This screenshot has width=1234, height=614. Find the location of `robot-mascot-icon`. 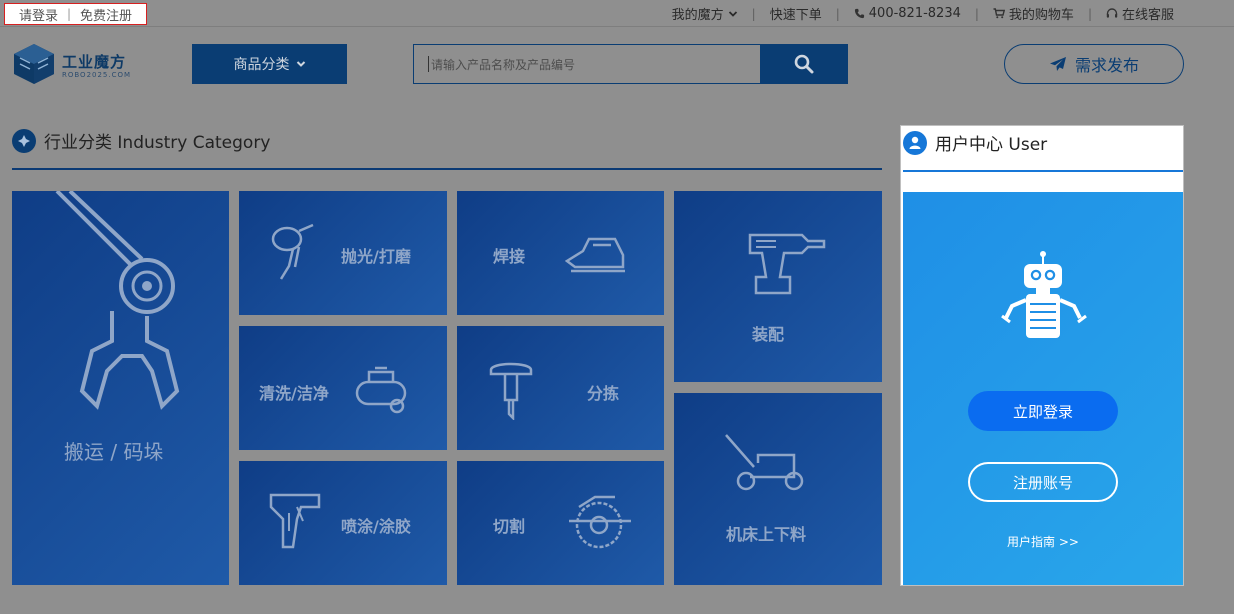

robot-mascot-icon is located at coordinates (1044, 294).